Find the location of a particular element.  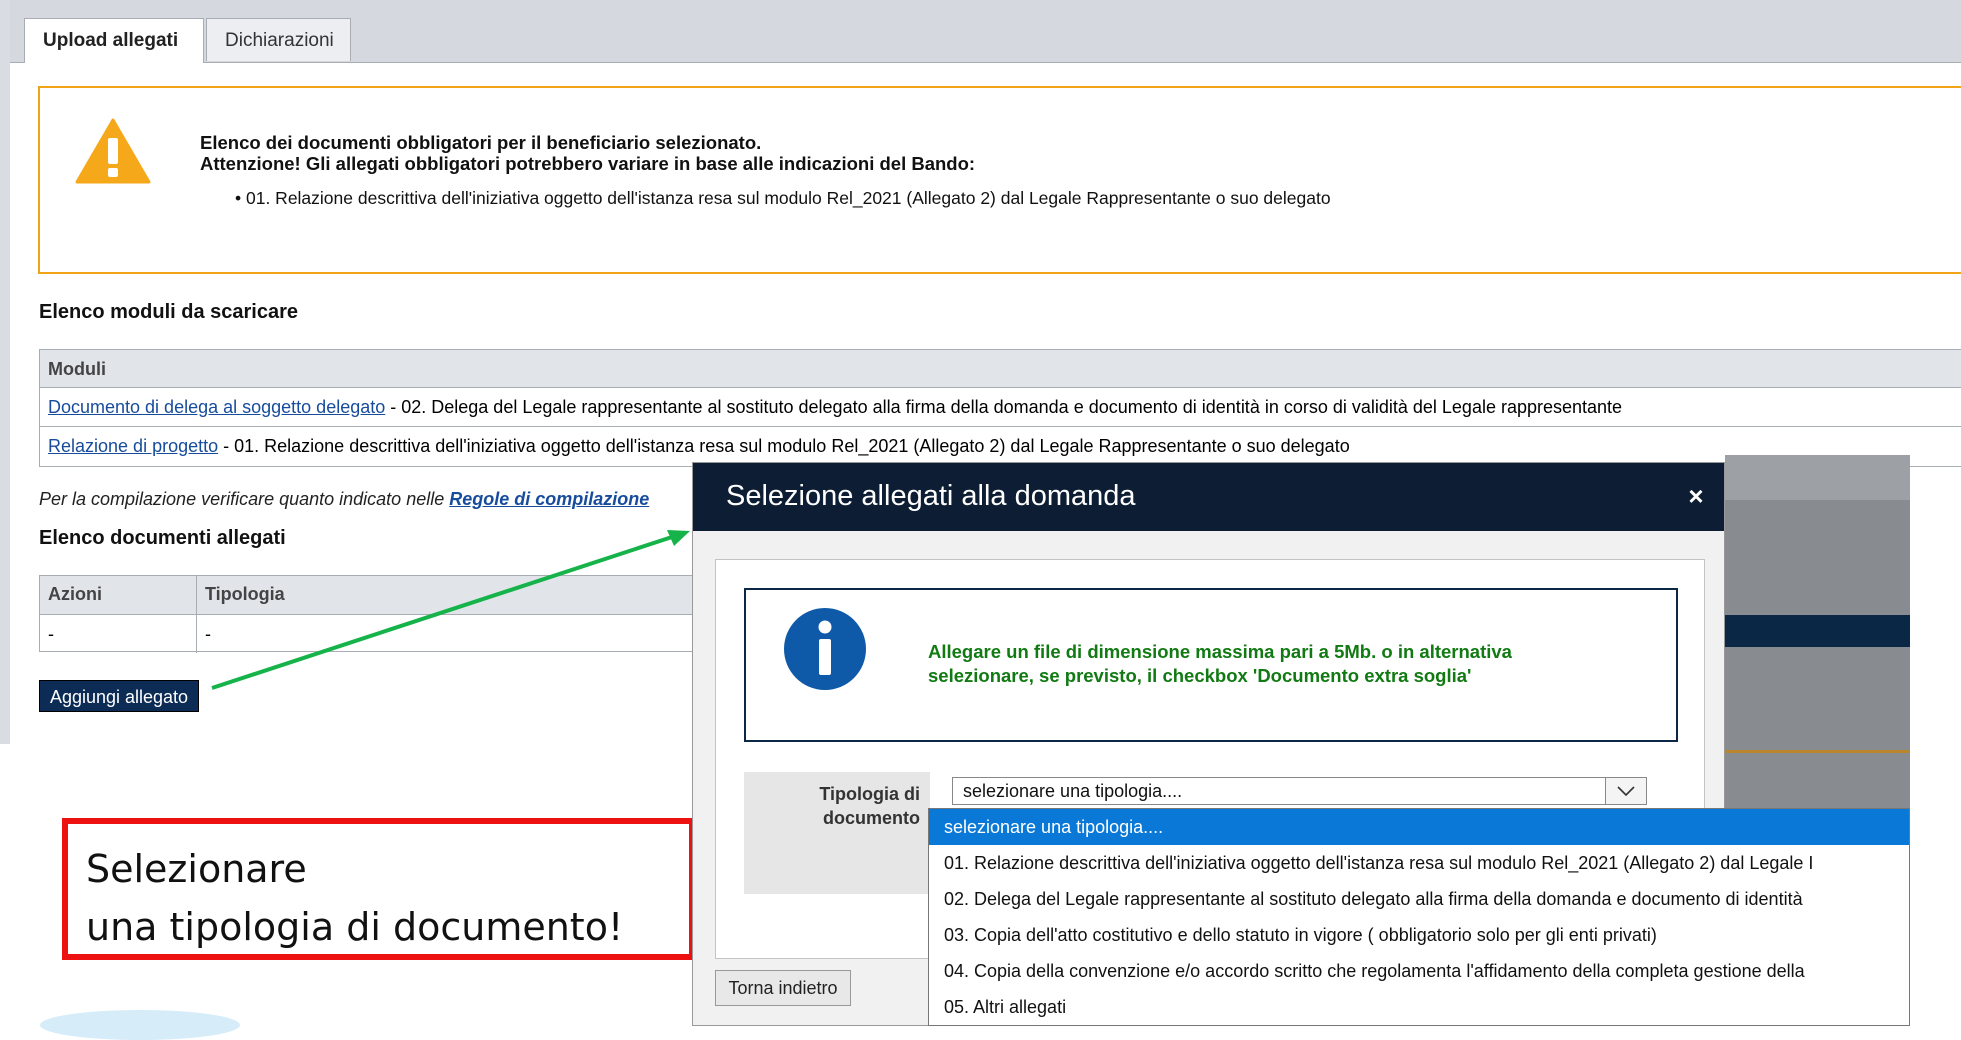

label-line-1: Tipologia di is located at coordinates (869, 794).